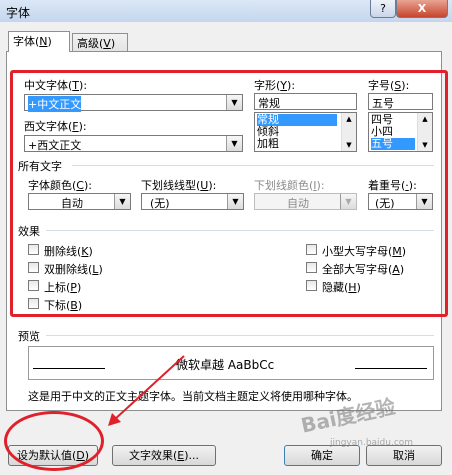 The image size is (452, 475). I want to click on help-button: ?, so click(383, 9).